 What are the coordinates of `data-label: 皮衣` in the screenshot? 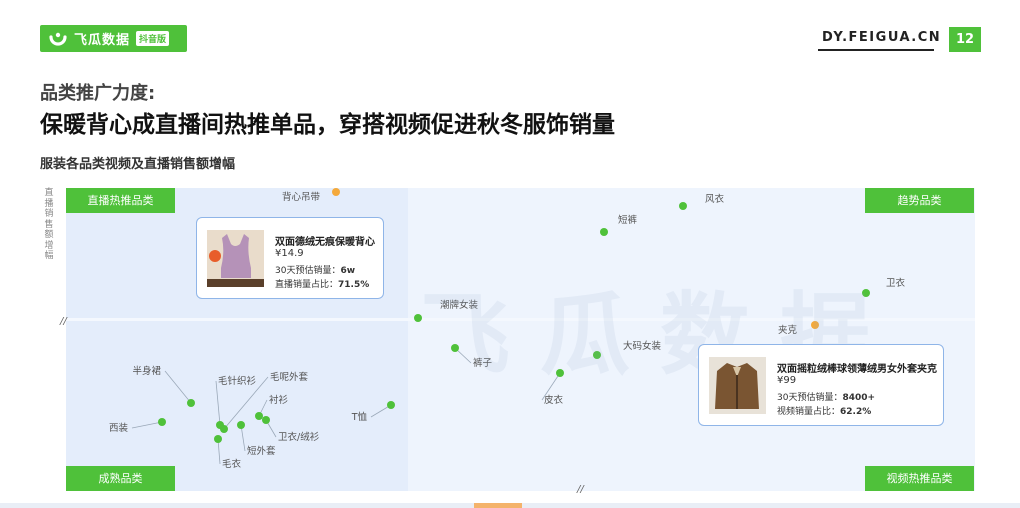 It's located at (554, 400).